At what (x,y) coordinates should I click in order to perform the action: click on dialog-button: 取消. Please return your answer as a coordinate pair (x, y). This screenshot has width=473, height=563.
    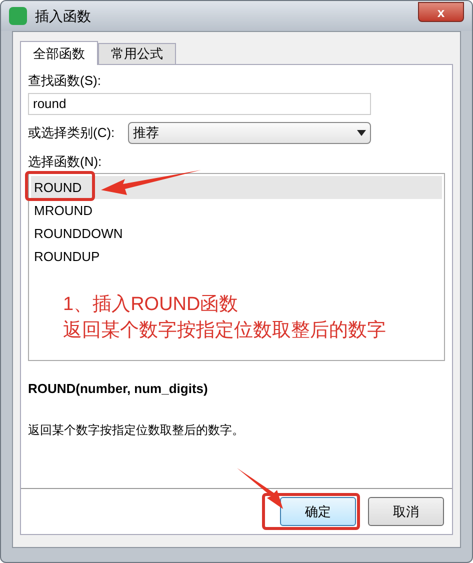
    Looking at the image, I should click on (406, 511).